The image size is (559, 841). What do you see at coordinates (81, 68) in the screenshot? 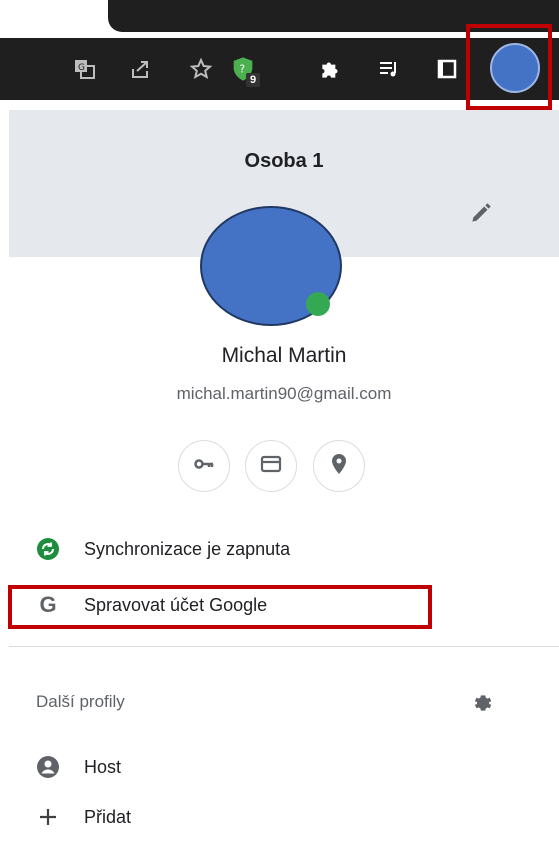
I see `svg-text: G` at bounding box center [81, 68].